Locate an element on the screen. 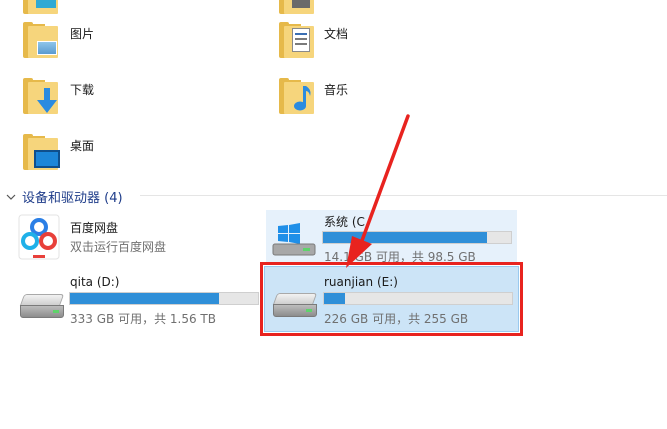 Image resolution: width=667 pixels, height=429 pixels. section-title: 设备和驱动器 (4) is located at coordinates (72, 198).